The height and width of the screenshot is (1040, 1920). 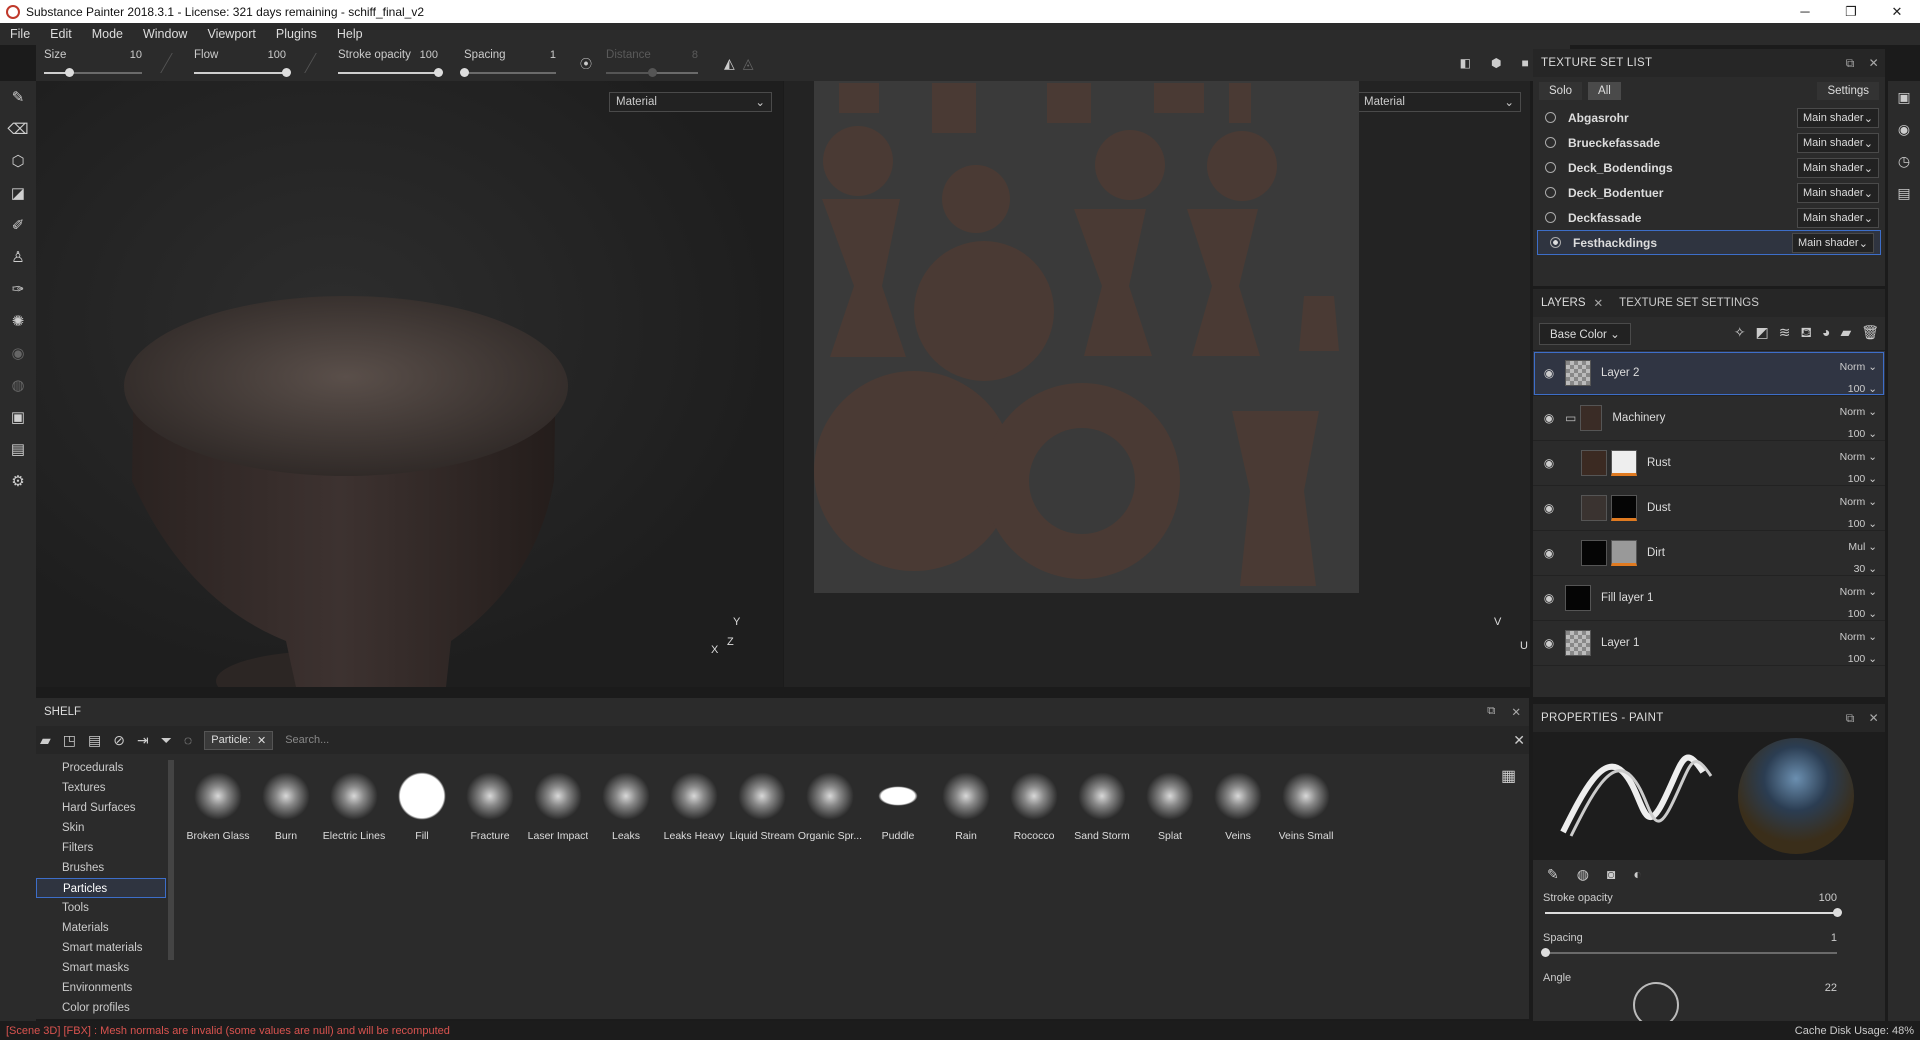 I want to click on alpha-tab-icon: ◍, so click(x=1583, y=874).